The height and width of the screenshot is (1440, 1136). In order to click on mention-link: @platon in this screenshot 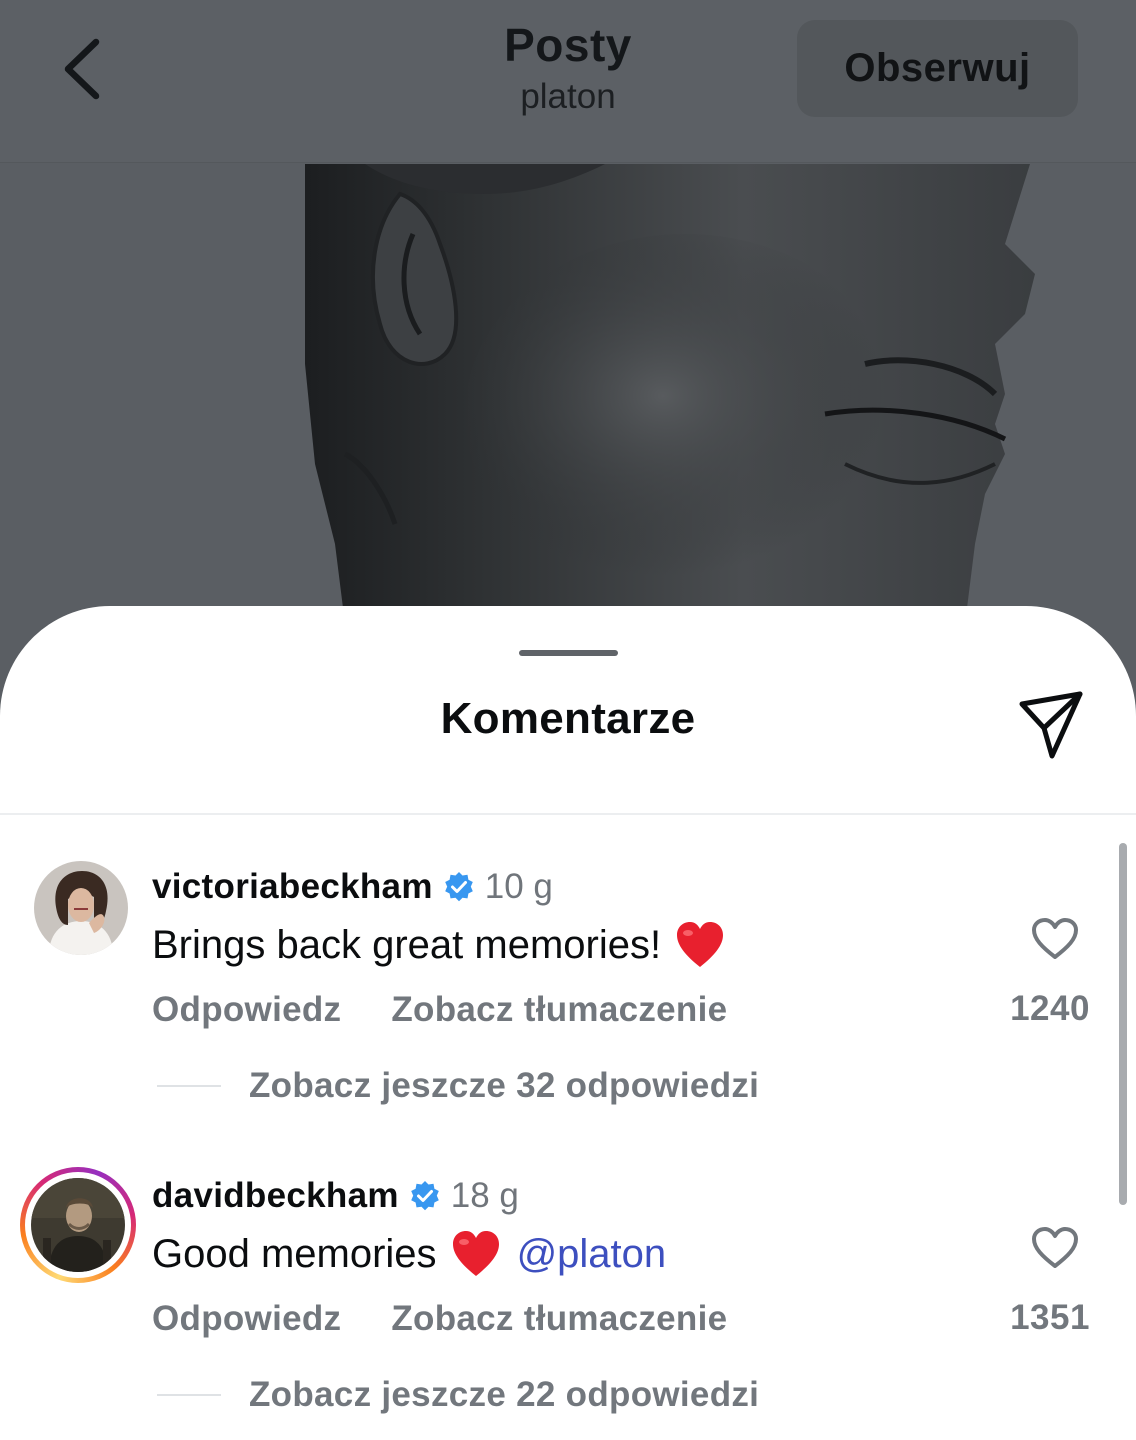, I will do `click(592, 1254)`.